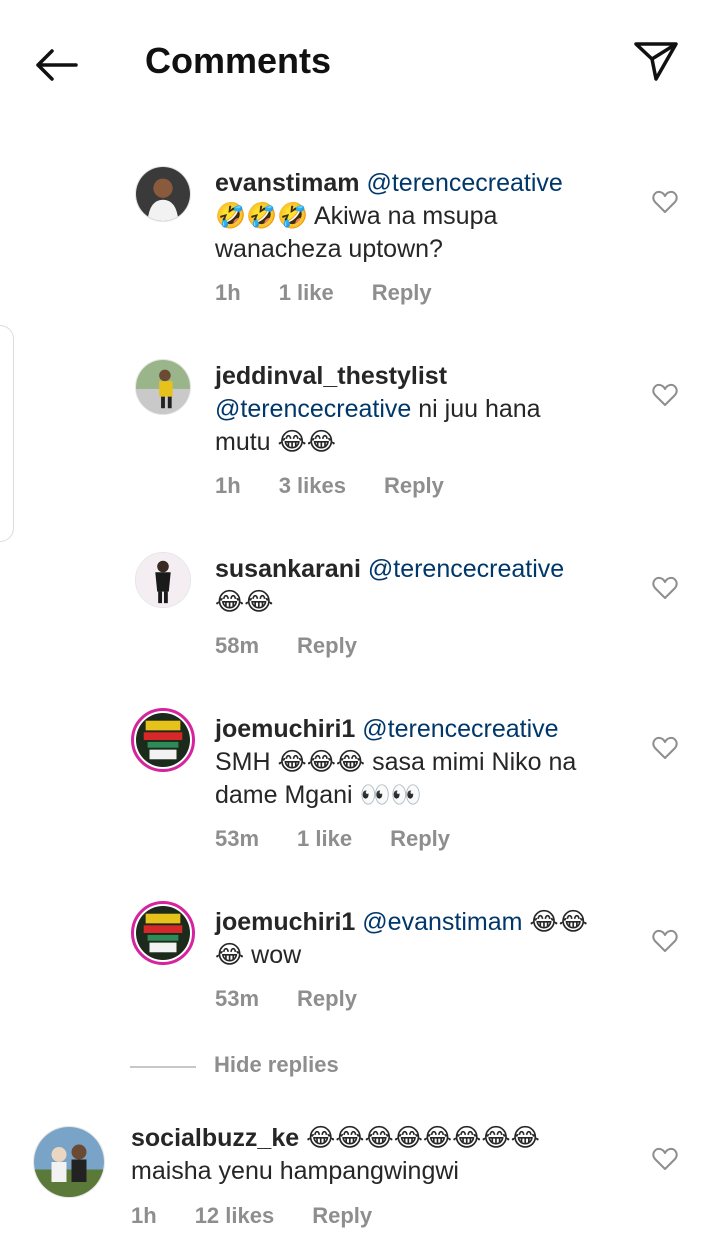 The width and height of the screenshot is (720, 1248). What do you see at coordinates (288, 569) in the screenshot?
I see `comment-username: susankarani` at bounding box center [288, 569].